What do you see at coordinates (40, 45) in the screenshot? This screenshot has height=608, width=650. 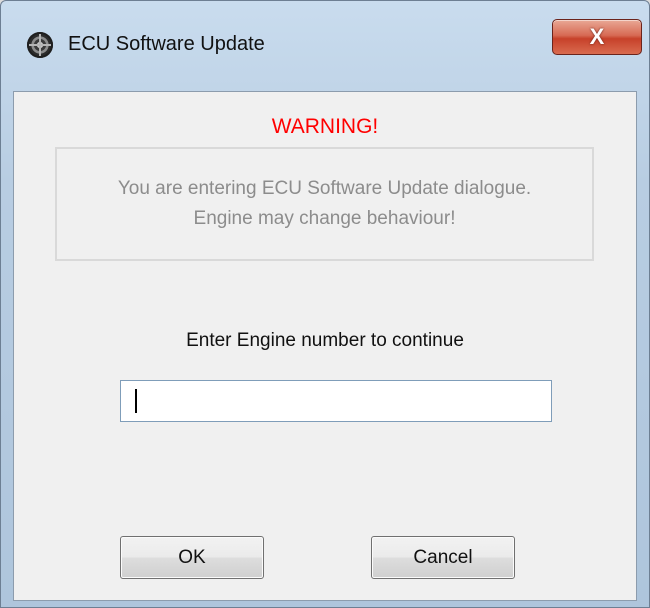 I see `gear-icon` at bounding box center [40, 45].